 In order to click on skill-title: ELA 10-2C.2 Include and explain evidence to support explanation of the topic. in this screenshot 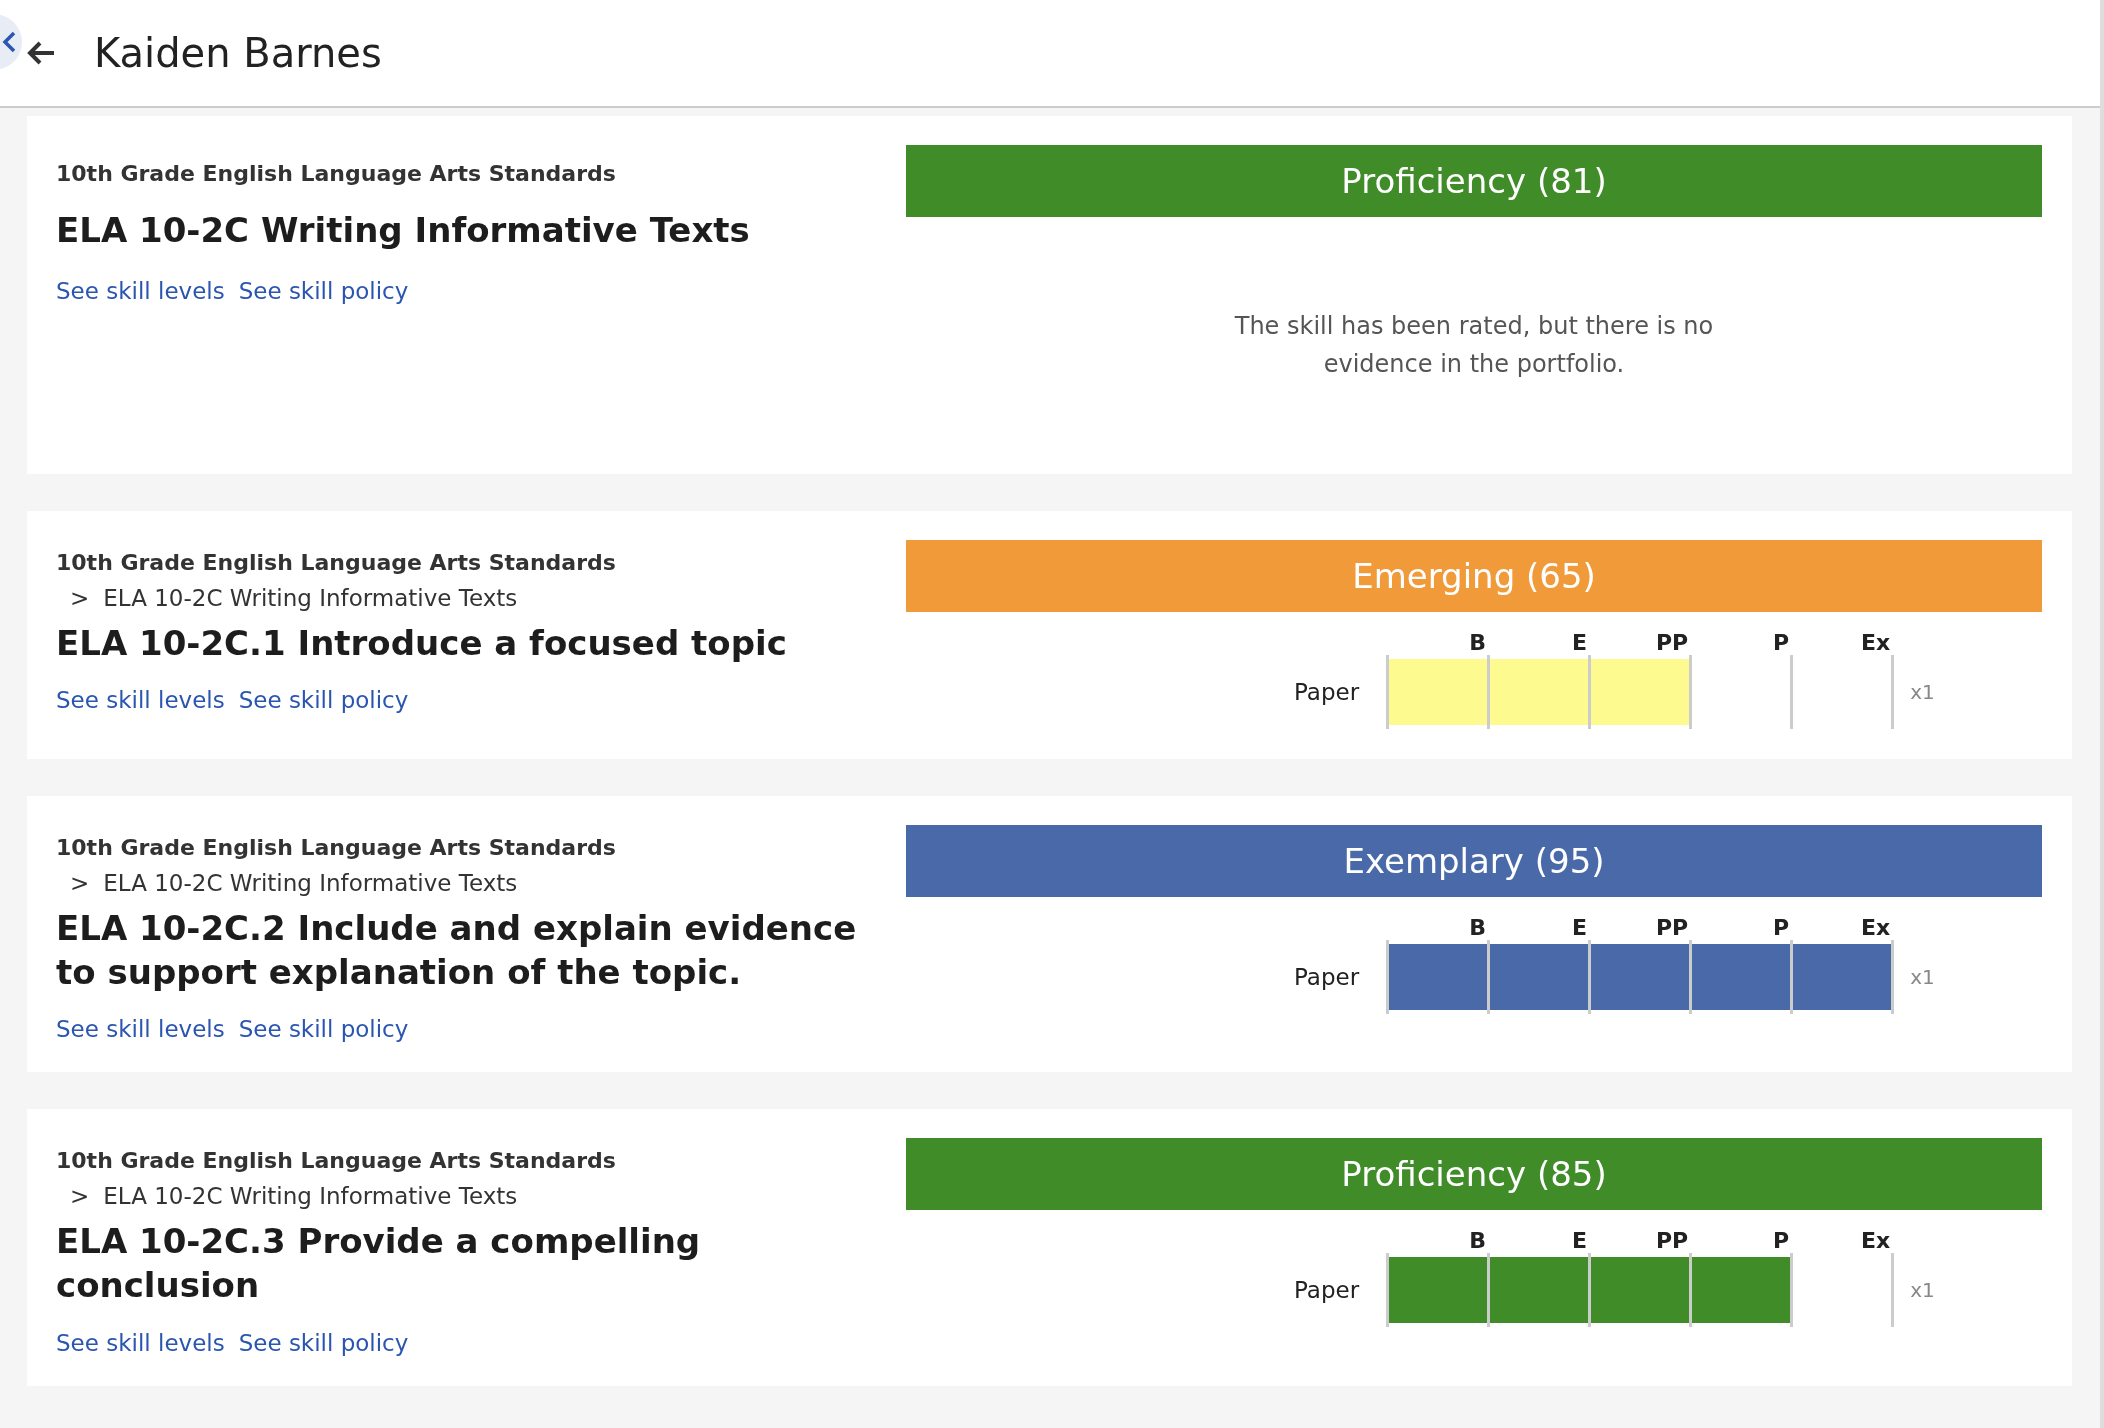, I will do `click(457, 950)`.